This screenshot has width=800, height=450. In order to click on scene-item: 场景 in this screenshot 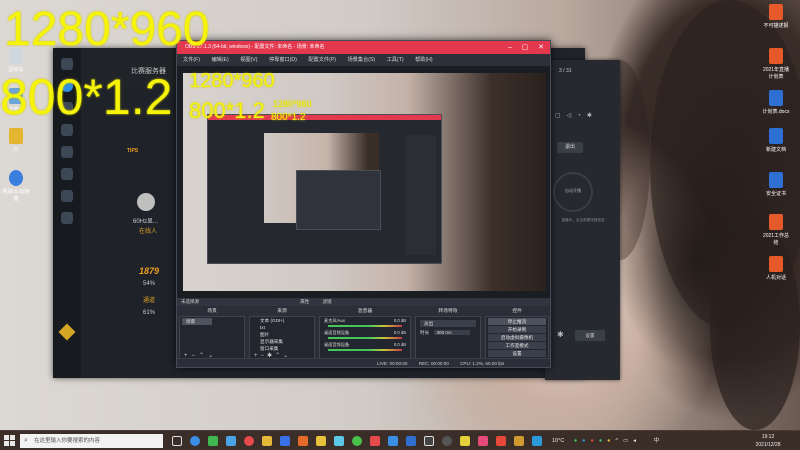, I will do `click(197, 321)`.